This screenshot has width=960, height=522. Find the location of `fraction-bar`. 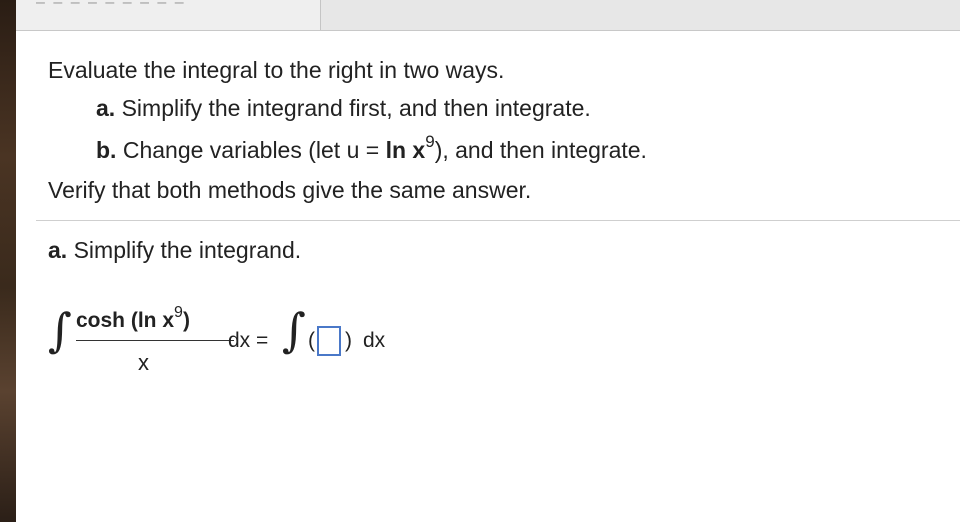

fraction-bar is located at coordinates (155, 340).